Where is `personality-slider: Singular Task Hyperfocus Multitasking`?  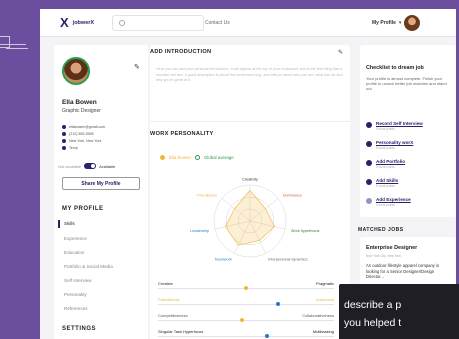 personality-slider: Singular Task Hyperfocus Multitasking is located at coordinates (246, 334).